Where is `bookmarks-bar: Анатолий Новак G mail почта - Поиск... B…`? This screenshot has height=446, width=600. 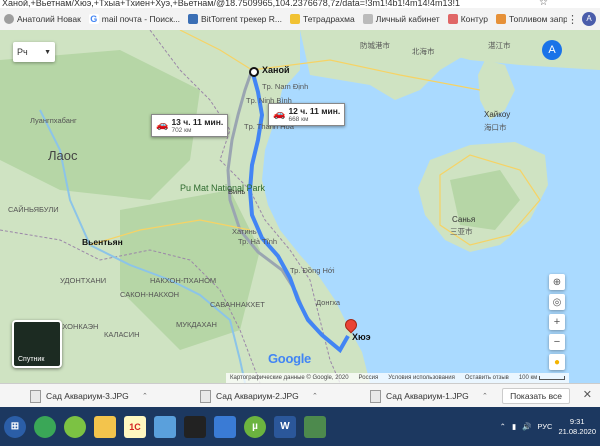 bookmarks-bar: Анатолий Новак G mail почта - Поиск... B… is located at coordinates (300, 19).